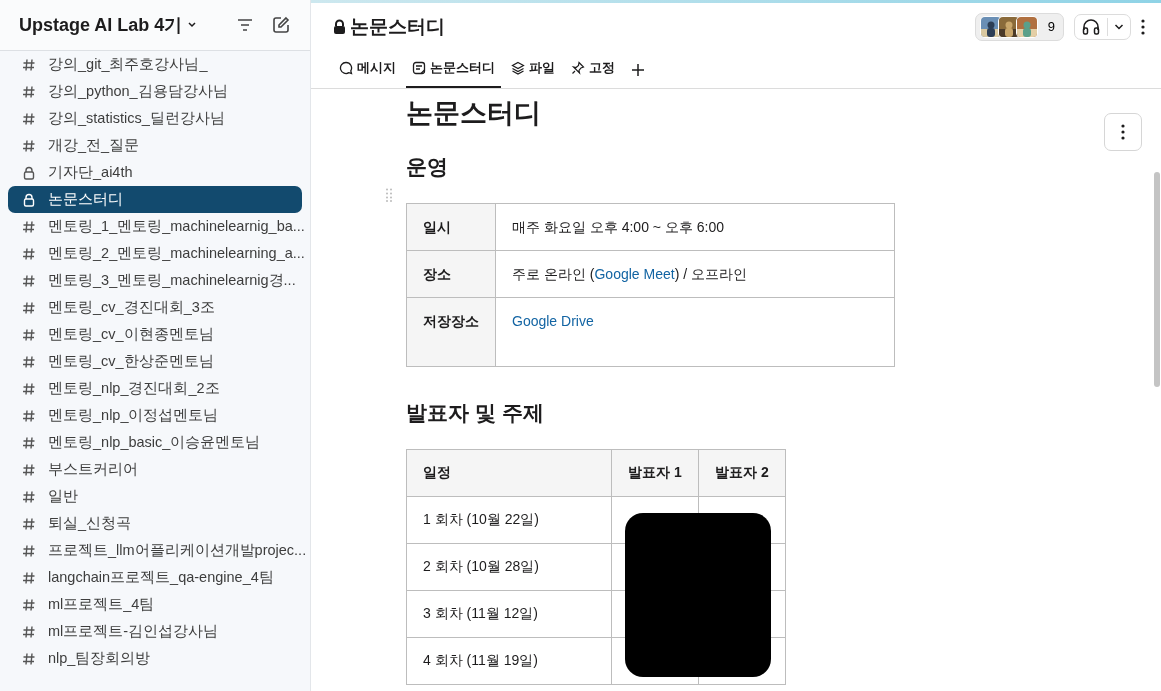 The height and width of the screenshot is (691, 1161). I want to click on channel-item: 강의_statistics_딜런강사님, so click(155, 118).